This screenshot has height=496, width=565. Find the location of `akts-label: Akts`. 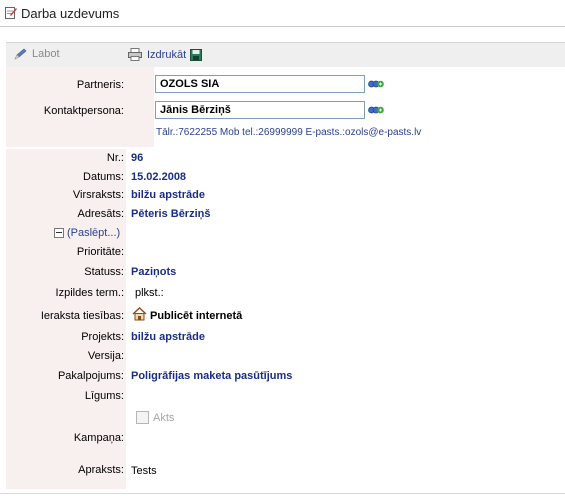

akts-label: Akts is located at coordinates (164, 417).